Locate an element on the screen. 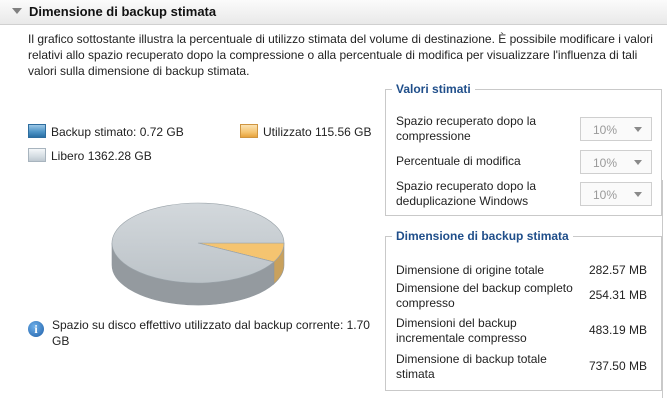 The height and width of the screenshot is (398, 667). usage-pie-chart is located at coordinates (198, 254).